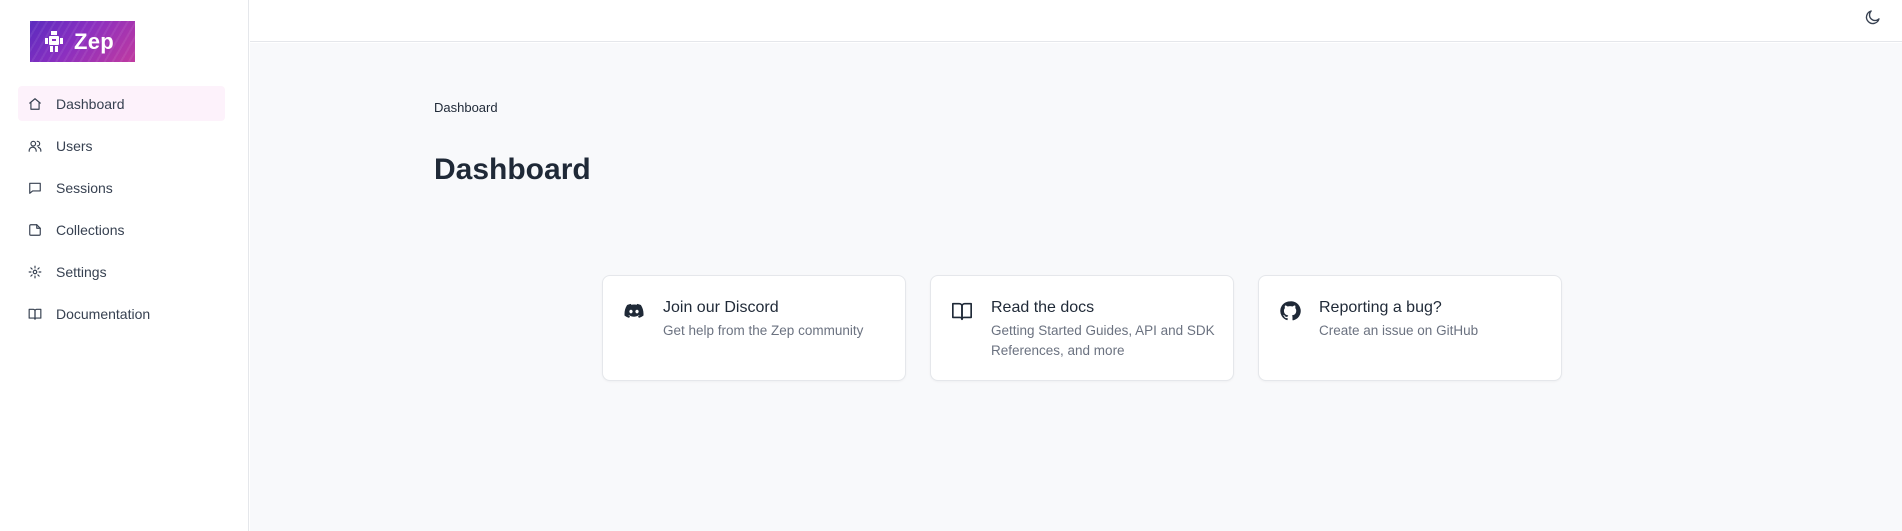 The width and height of the screenshot is (1902, 531). What do you see at coordinates (35, 230) in the screenshot?
I see `sticky-note-icon` at bounding box center [35, 230].